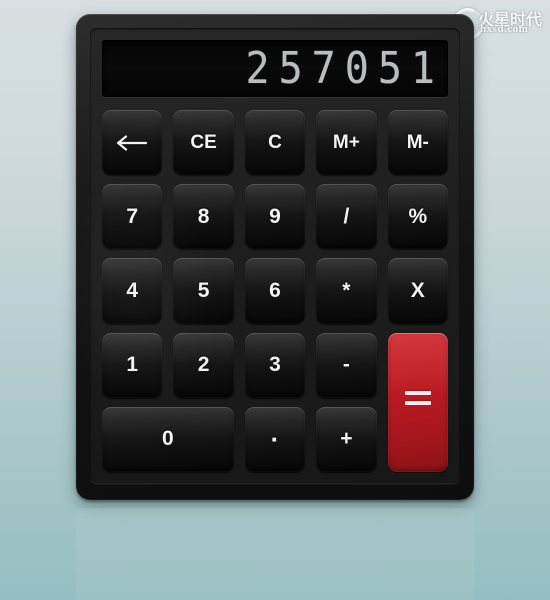 The image size is (550, 600). What do you see at coordinates (417, 143) in the screenshot?
I see `memory-subtract-key: M-` at bounding box center [417, 143].